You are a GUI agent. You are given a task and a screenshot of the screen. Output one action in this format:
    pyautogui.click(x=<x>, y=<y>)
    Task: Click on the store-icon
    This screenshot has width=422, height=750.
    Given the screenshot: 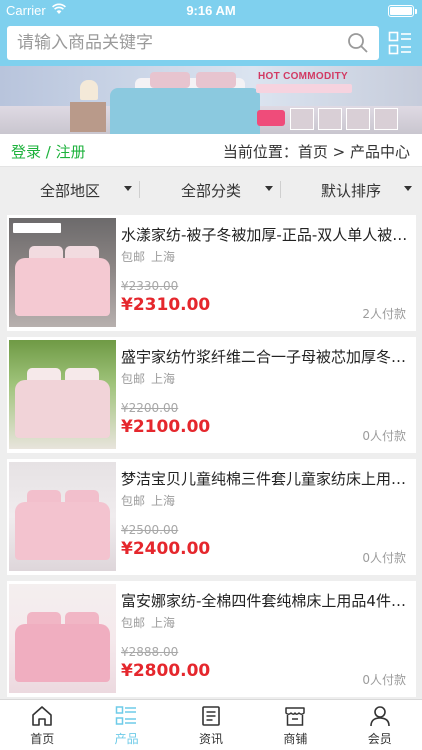 What is the action you would take?
    pyautogui.click(x=295, y=716)
    